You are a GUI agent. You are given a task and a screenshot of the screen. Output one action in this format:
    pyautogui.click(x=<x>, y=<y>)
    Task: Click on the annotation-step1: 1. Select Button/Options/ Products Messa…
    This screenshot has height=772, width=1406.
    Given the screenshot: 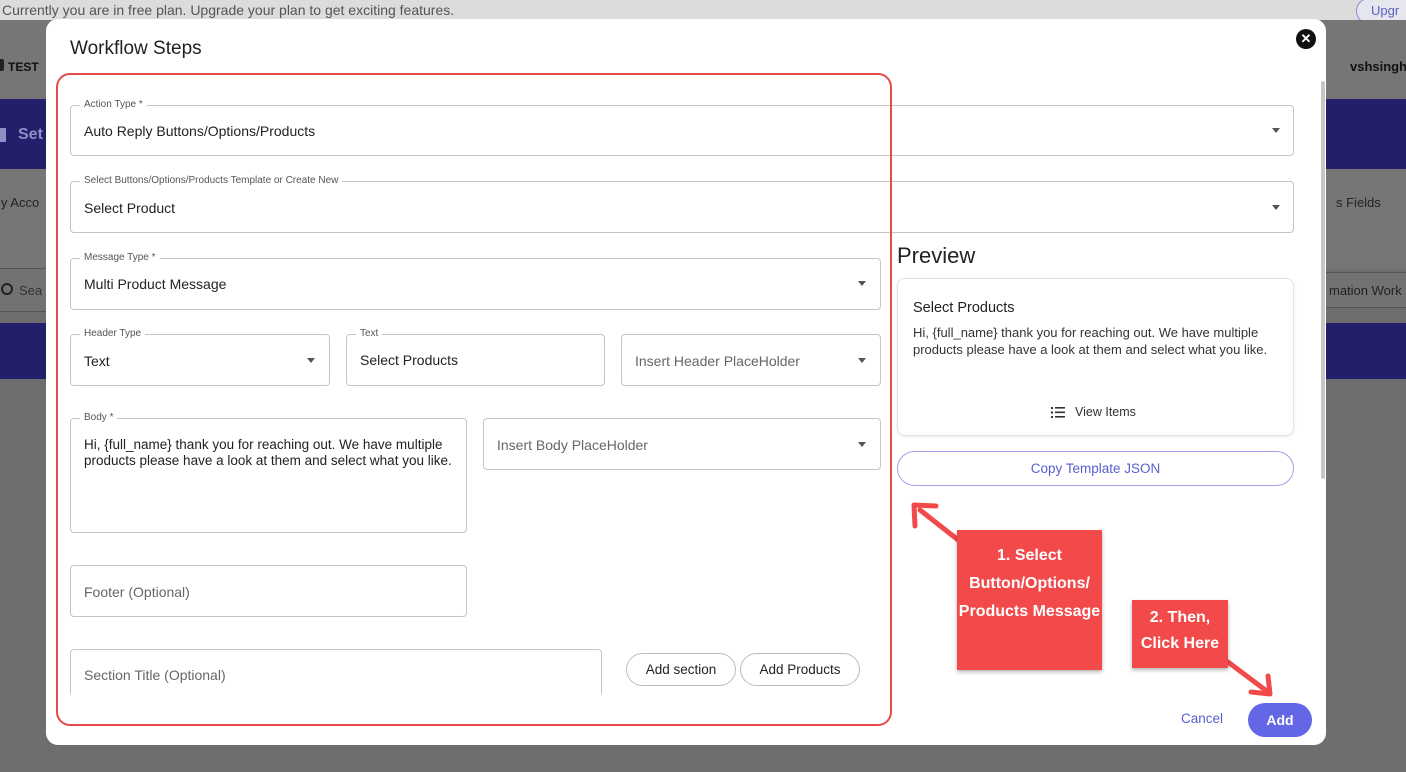 What is the action you would take?
    pyautogui.click(x=1029, y=600)
    